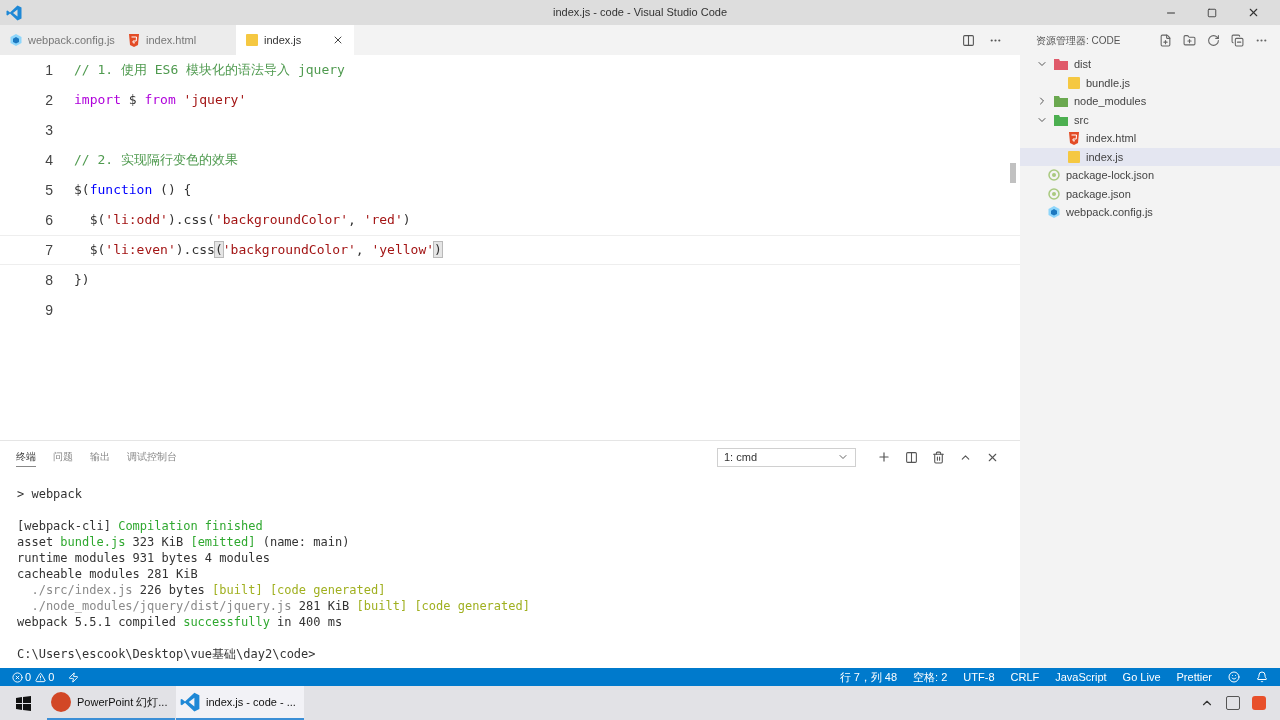  Describe the element at coordinates (1262, 677) in the screenshot. I see `notification-icon` at that location.